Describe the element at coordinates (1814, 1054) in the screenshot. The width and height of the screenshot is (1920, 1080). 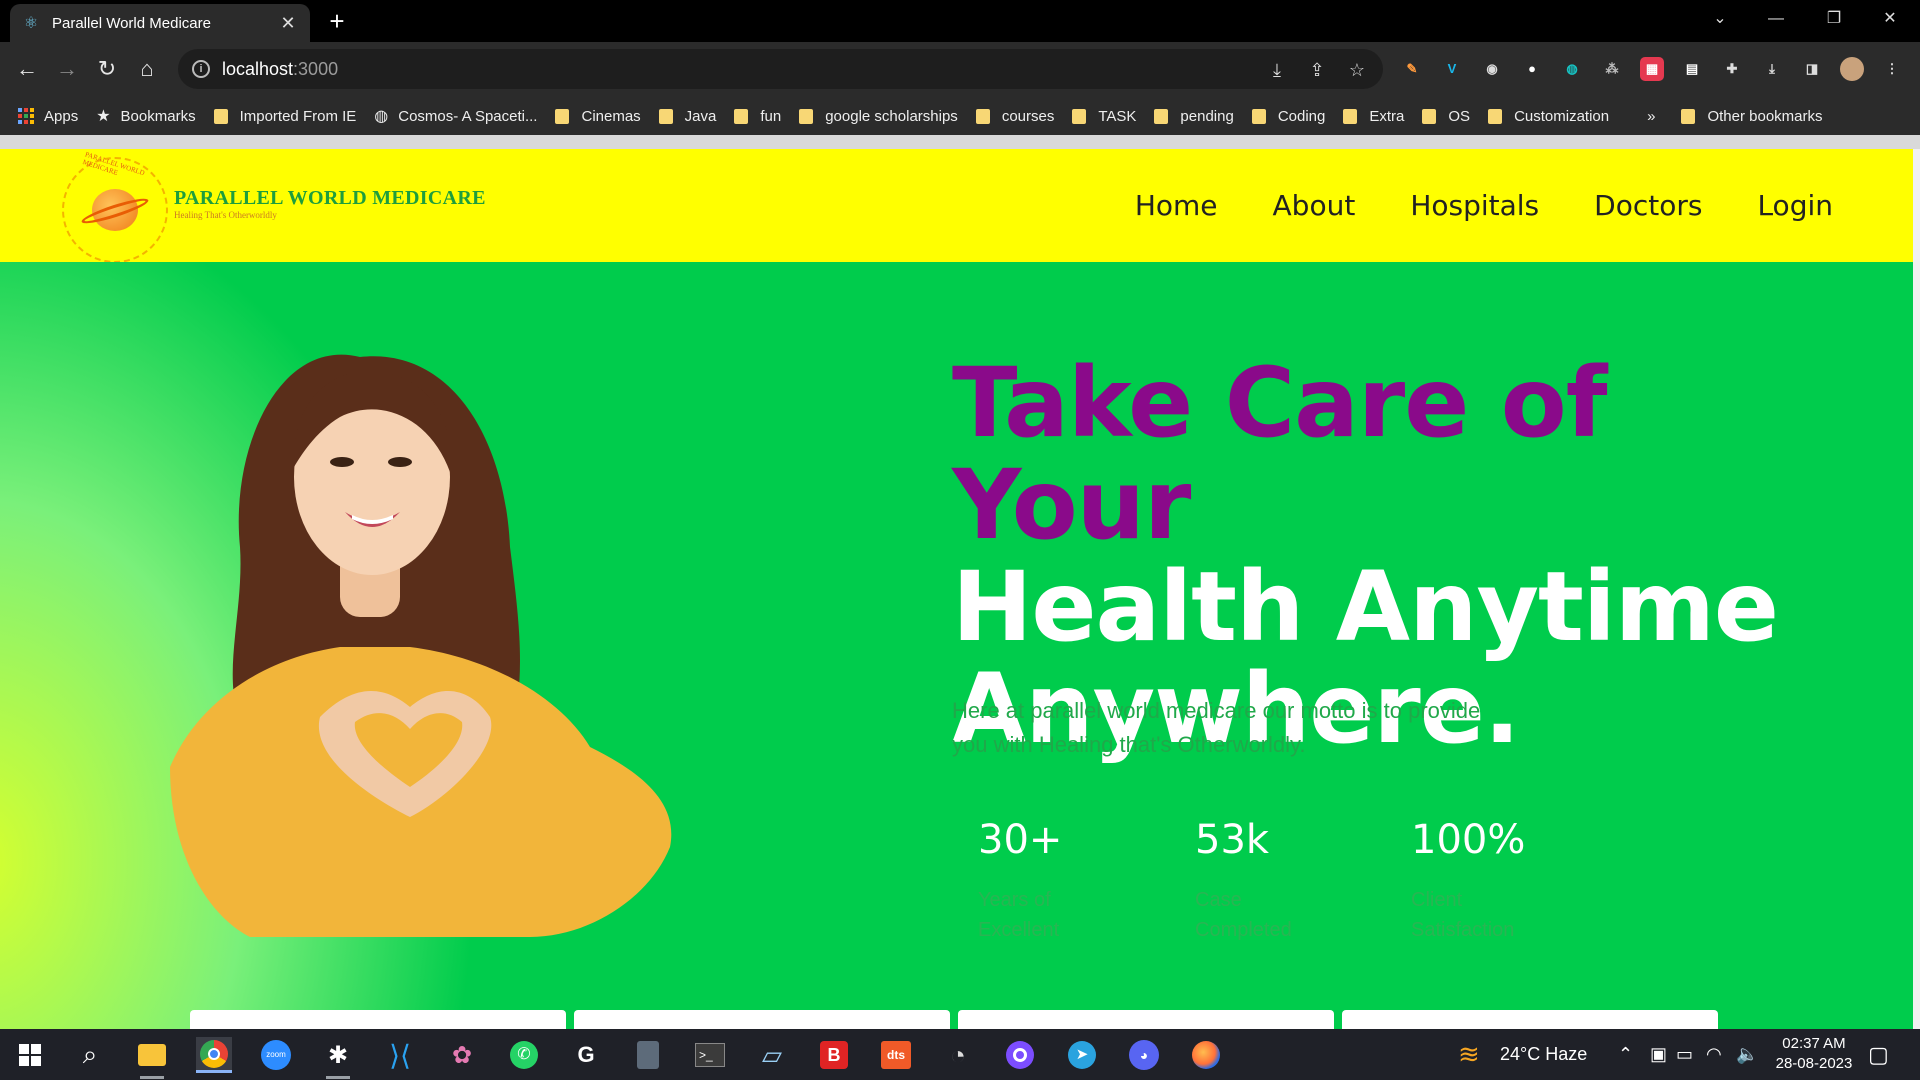
I see `system-clock: 02:37 AM 28-08-2023` at that location.